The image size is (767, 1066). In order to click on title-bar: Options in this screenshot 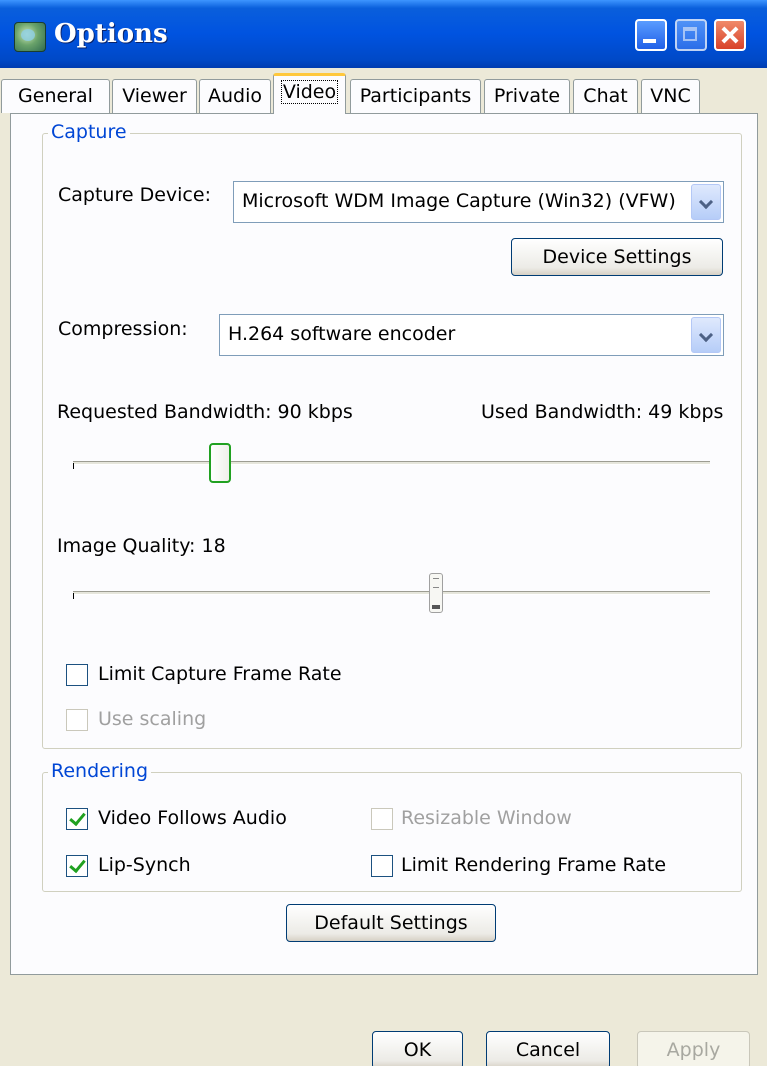, I will do `click(383, 34)`.